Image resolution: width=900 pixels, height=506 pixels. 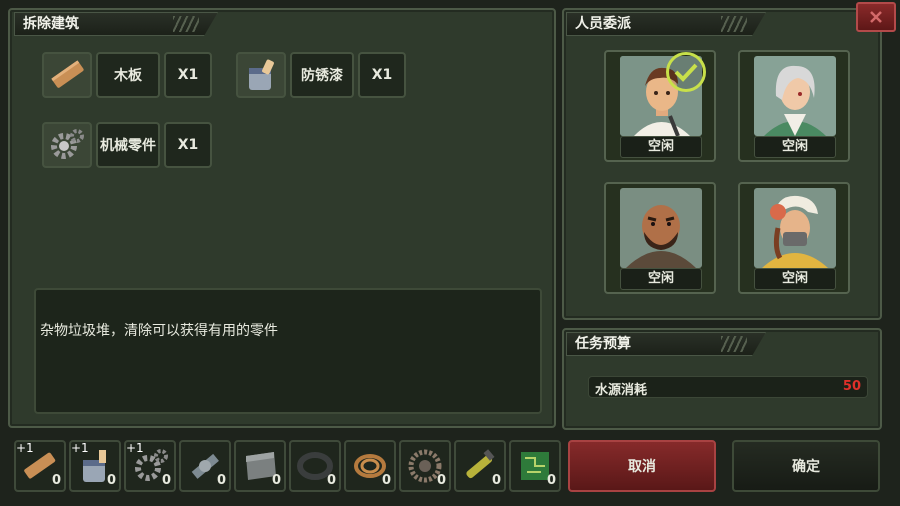 I want to click on budget-title: 任务预算, so click(x=603, y=344).